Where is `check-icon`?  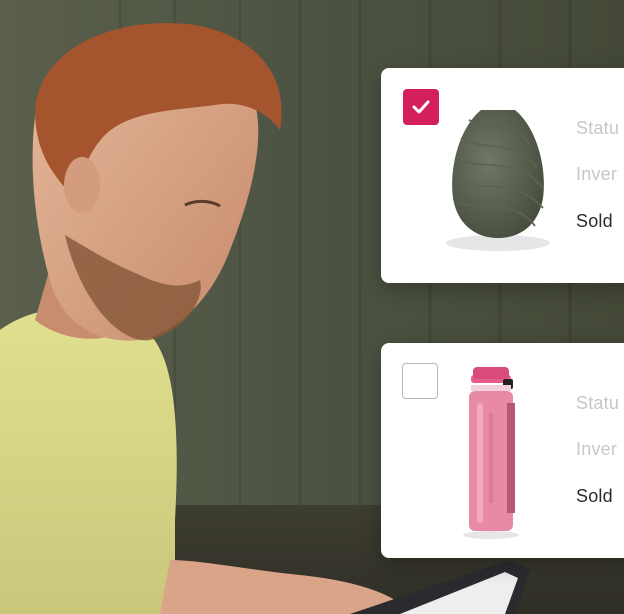 check-icon is located at coordinates (421, 107).